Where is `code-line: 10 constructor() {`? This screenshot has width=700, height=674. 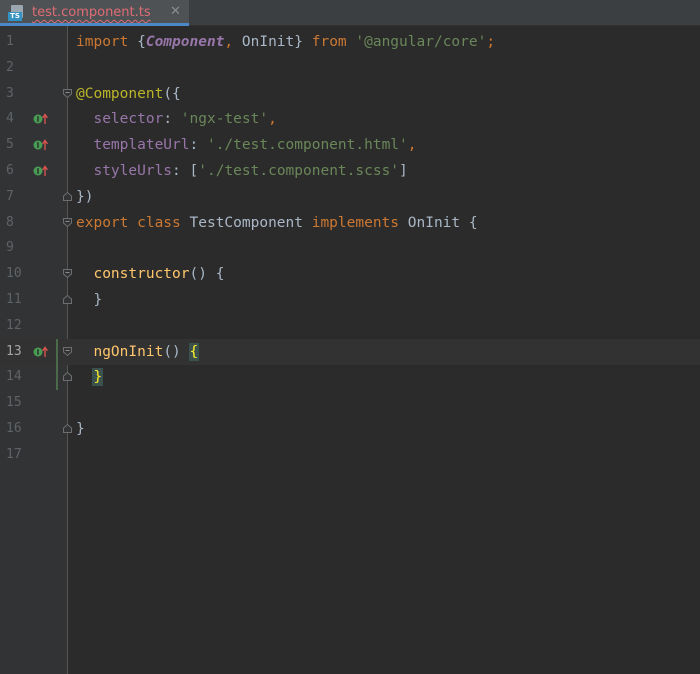
code-line: 10 constructor() { is located at coordinates (350, 274).